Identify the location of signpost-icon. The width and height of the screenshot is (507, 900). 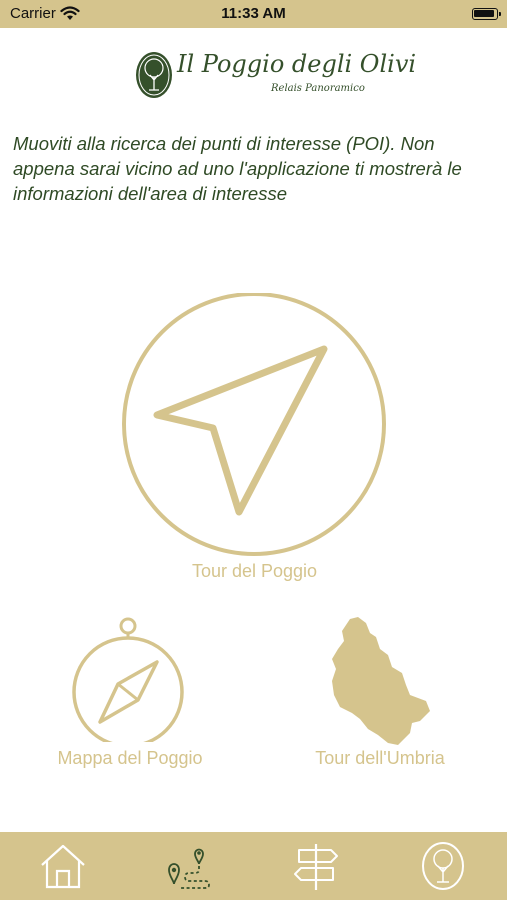
(316, 867).